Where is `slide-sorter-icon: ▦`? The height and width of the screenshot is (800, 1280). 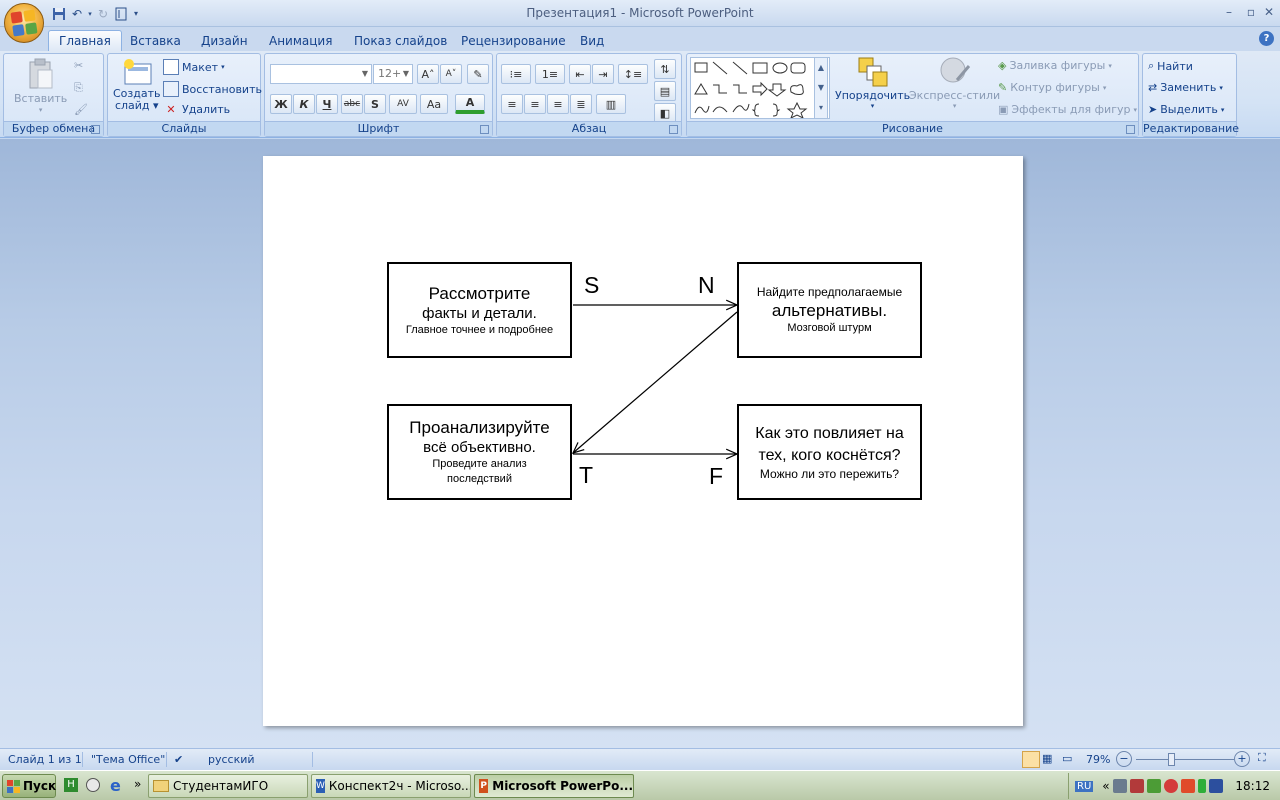 slide-sorter-icon: ▦ is located at coordinates (1047, 758).